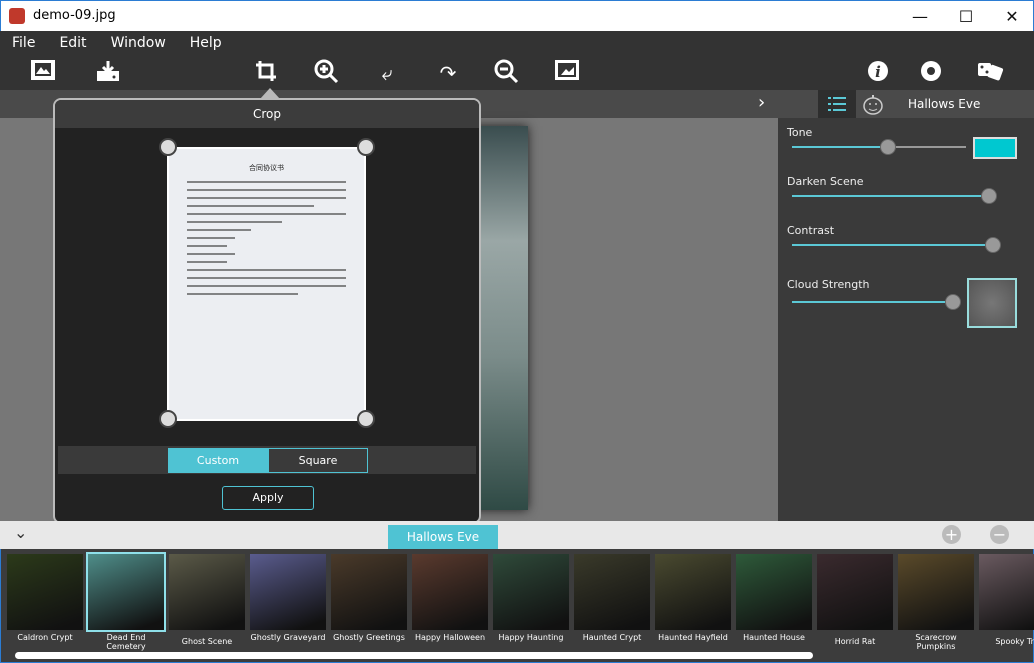 The image size is (1034, 663). Describe the element at coordinates (206, 41) in the screenshot. I see `menu-help: Help` at that location.